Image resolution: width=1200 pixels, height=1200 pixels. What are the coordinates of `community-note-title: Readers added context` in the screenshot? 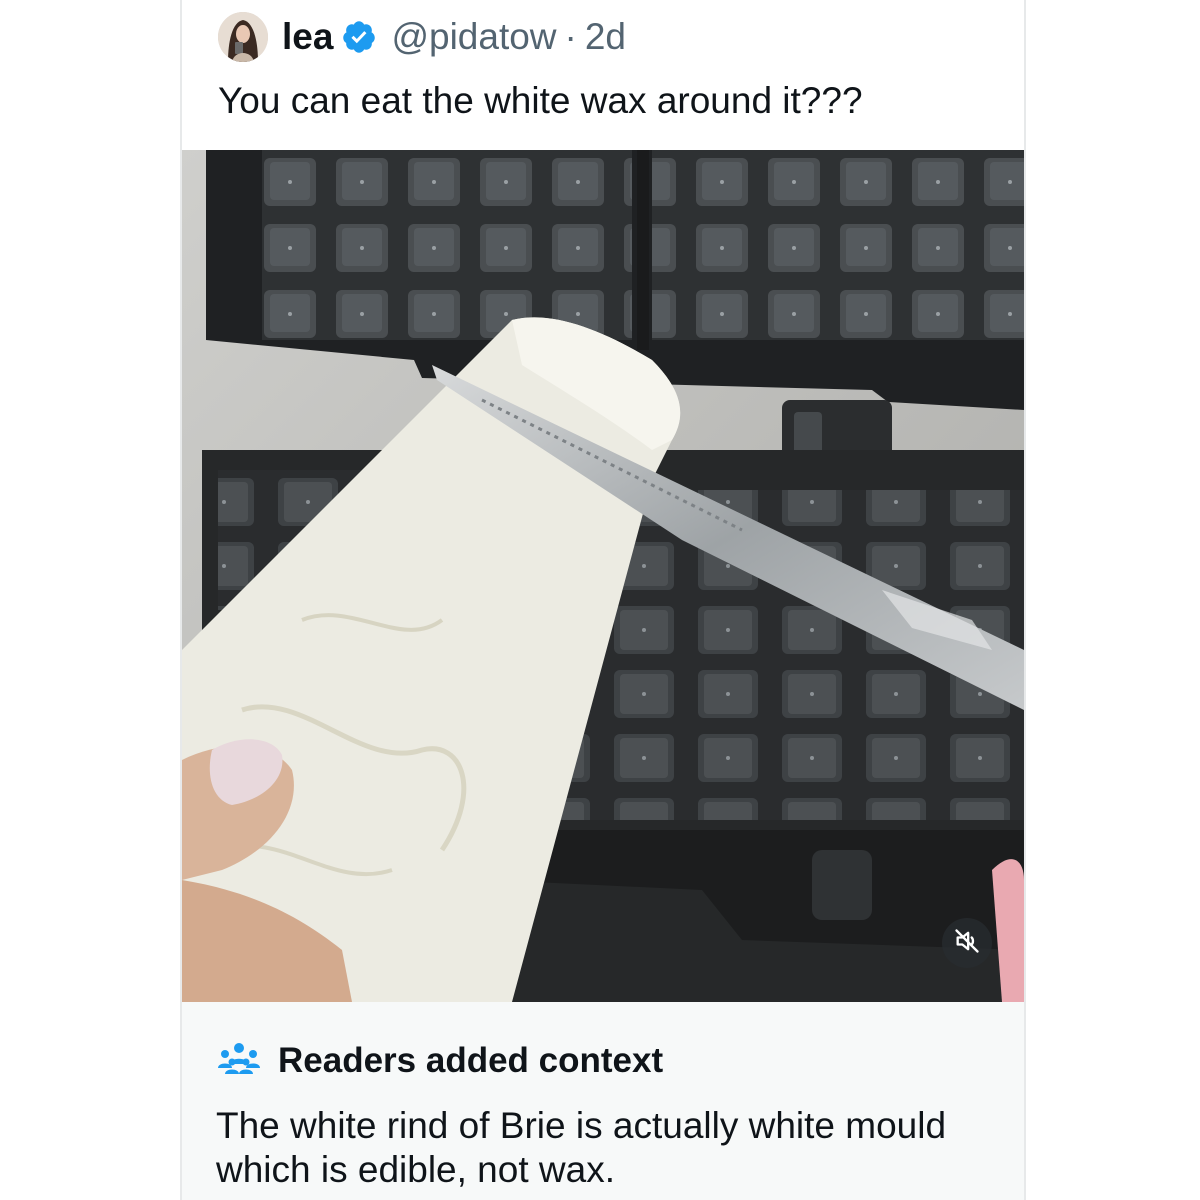 It's located at (471, 1060).